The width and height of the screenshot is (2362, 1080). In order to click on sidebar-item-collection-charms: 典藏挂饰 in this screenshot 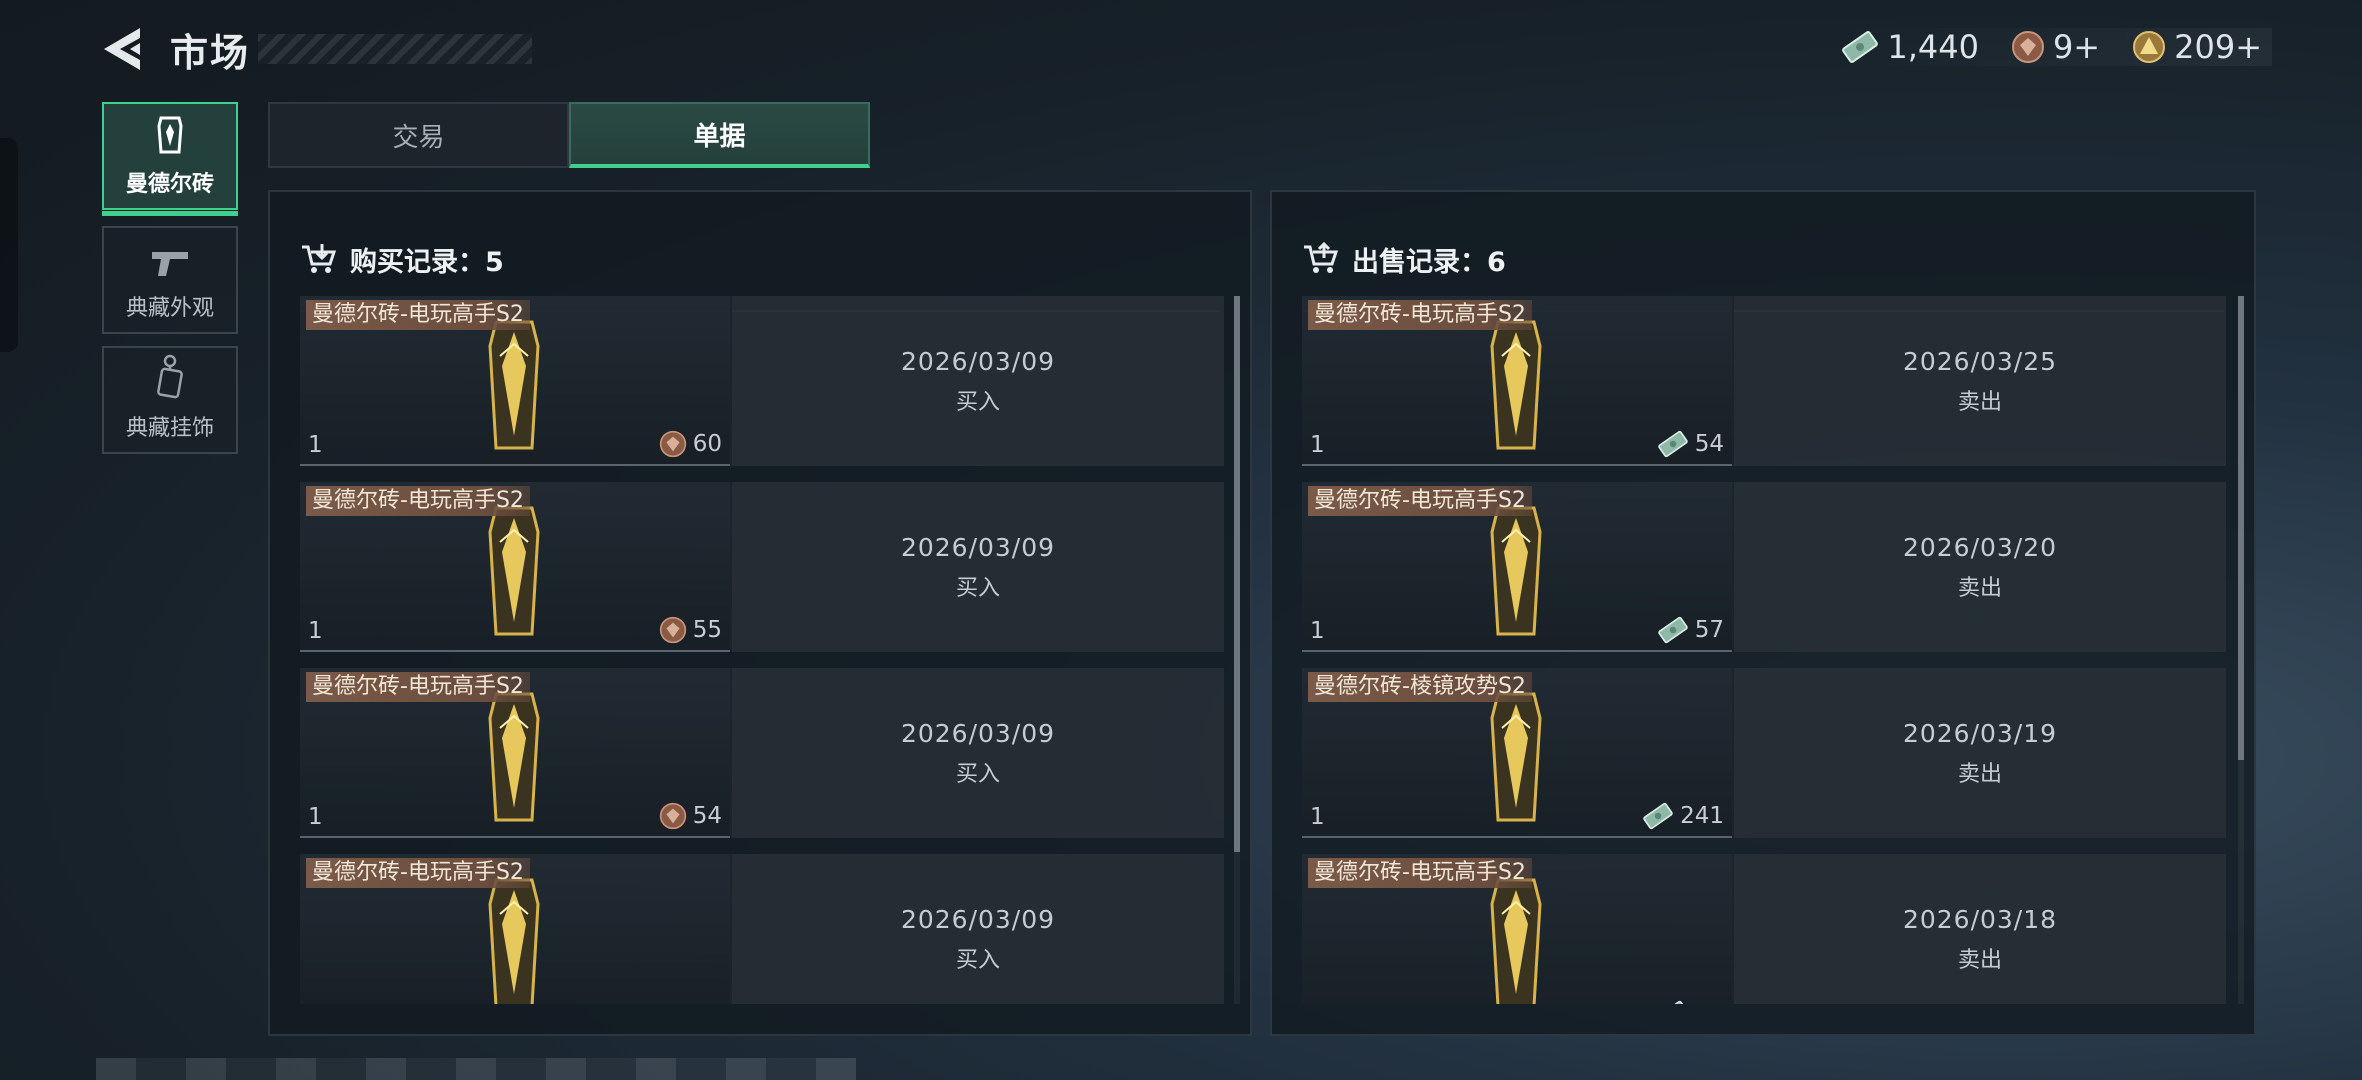, I will do `click(170, 400)`.